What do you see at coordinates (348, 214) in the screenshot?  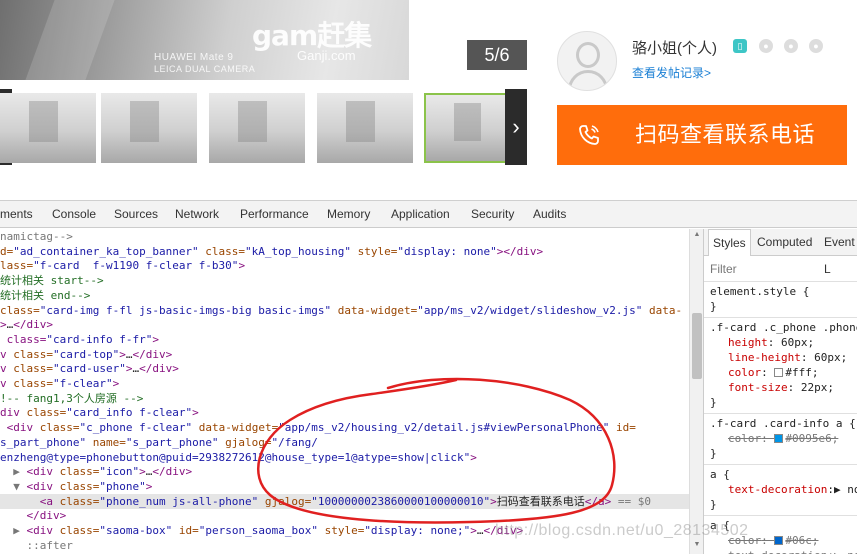 I see `tab-memory: Memory` at bounding box center [348, 214].